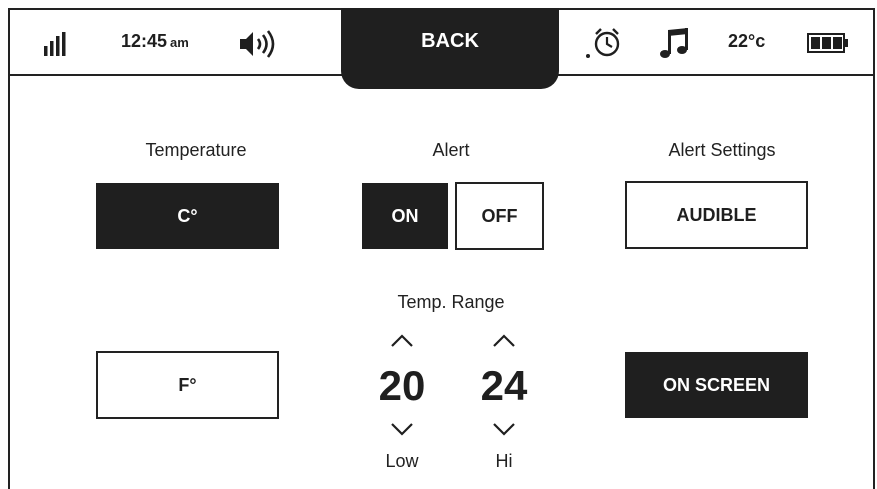 This screenshot has width=877, height=489. Describe the element at coordinates (196, 150) in the screenshot. I see `temperature-label: Temperature` at that location.